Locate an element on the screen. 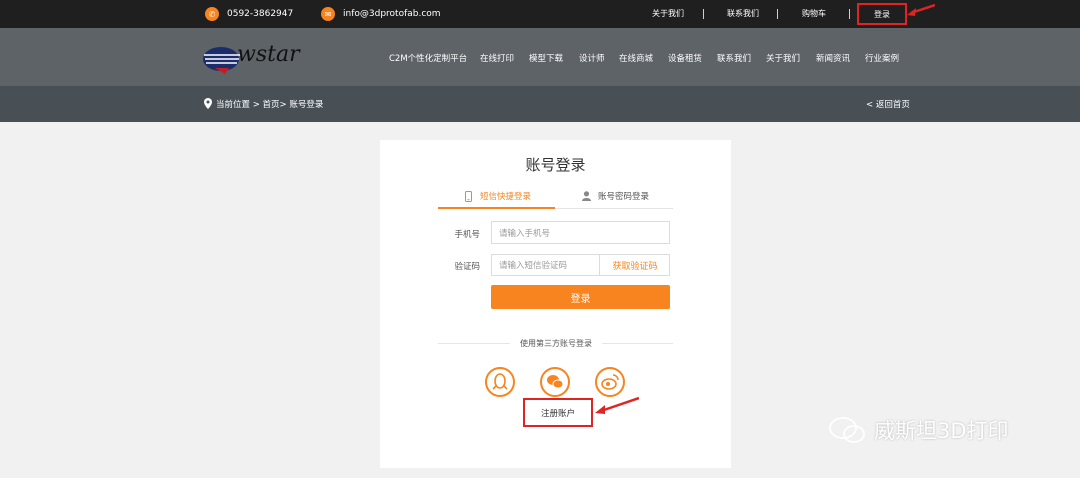  site-logo: wstar is located at coordinates (258, 58).